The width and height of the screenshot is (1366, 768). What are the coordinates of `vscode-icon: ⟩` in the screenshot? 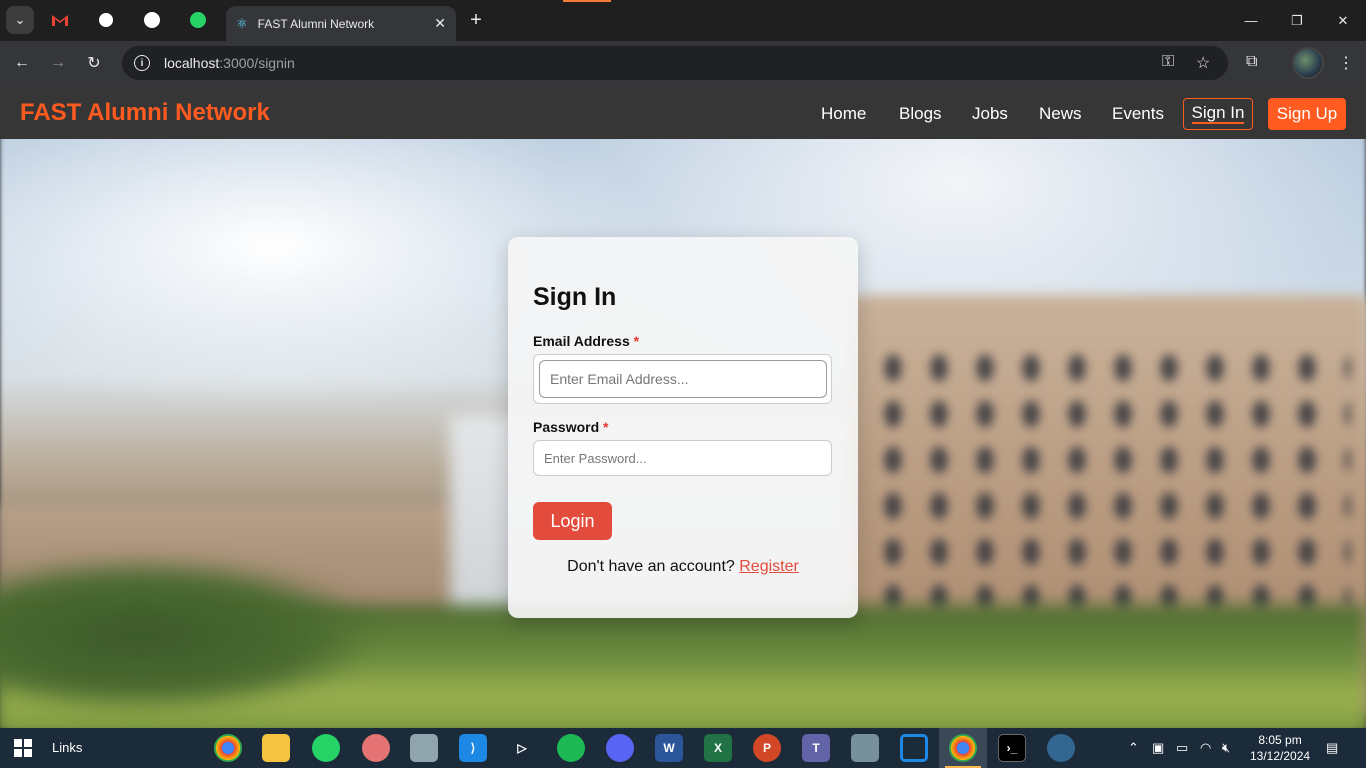 It's located at (473, 748).